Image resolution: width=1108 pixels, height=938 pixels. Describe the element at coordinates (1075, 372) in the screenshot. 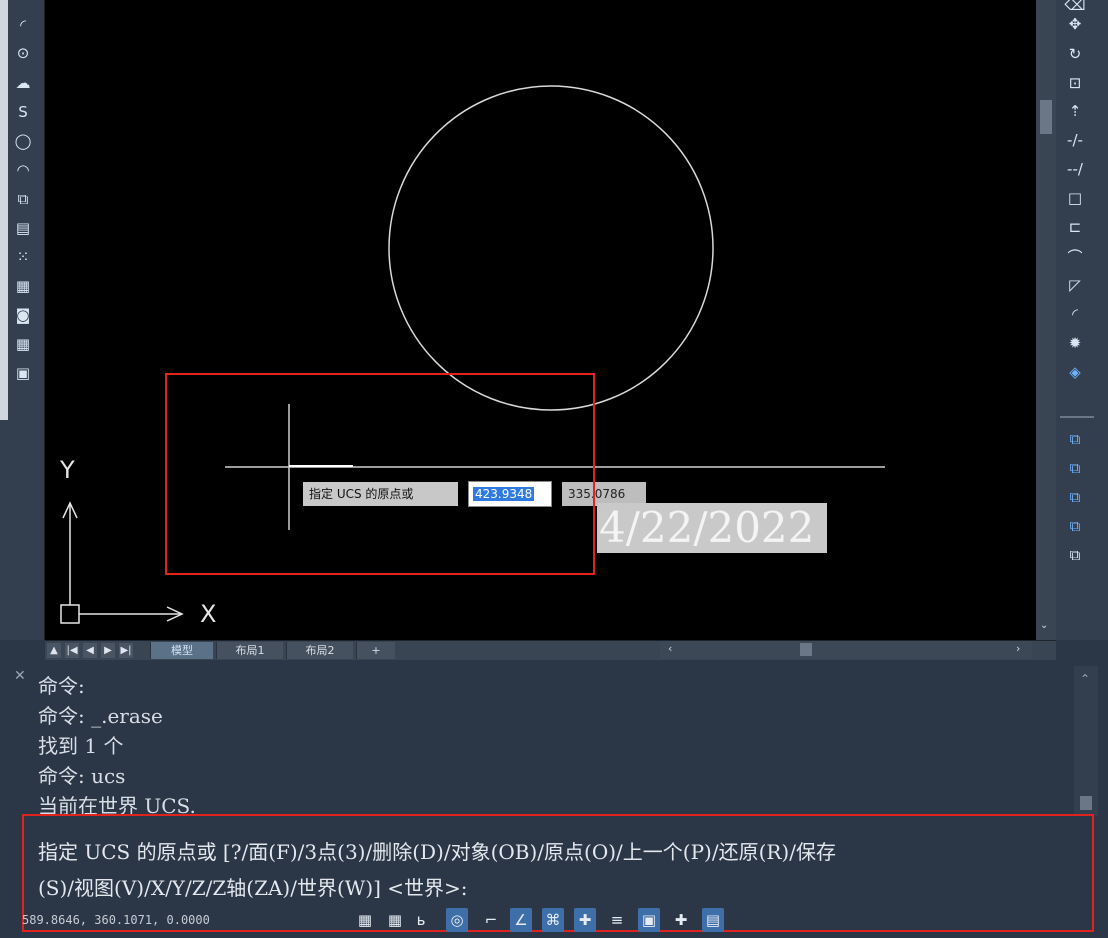

I see `properties-icon: ◈` at that location.